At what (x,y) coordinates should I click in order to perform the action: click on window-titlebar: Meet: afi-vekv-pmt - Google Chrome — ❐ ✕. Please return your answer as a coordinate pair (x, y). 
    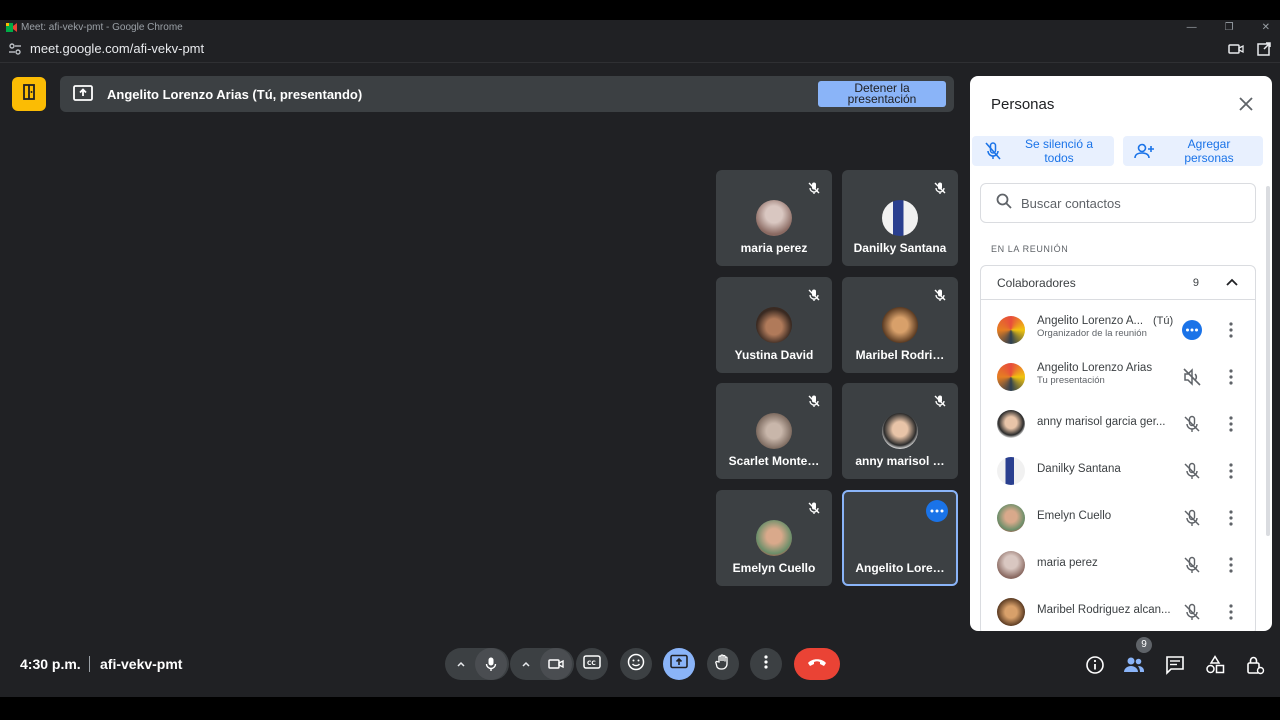
    Looking at the image, I should click on (640, 27).